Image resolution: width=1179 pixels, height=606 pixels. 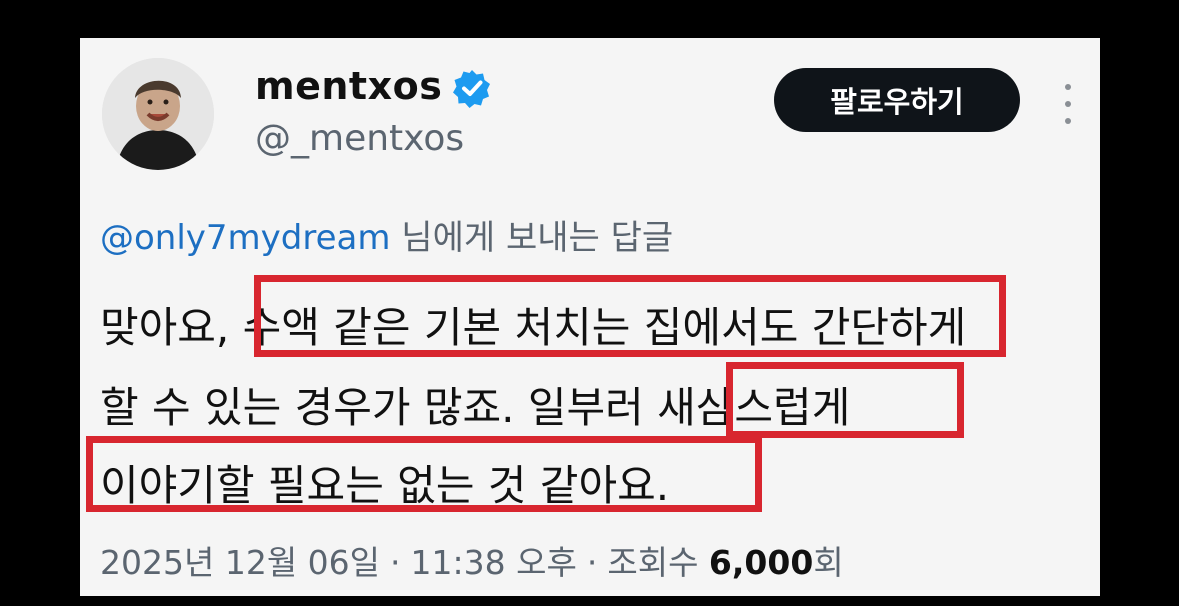 What do you see at coordinates (158, 114) in the screenshot?
I see `avatar` at bounding box center [158, 114].